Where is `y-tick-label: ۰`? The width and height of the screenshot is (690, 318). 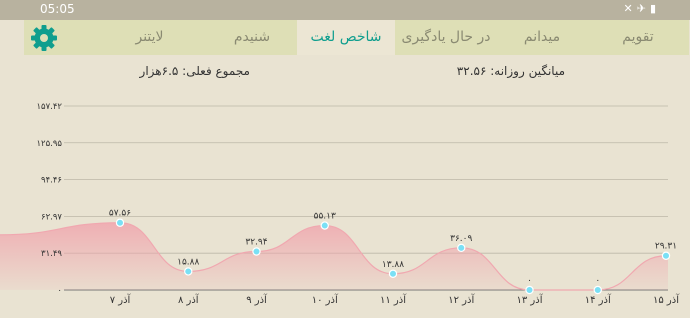
y-tick-label: ۰ is located at coordinates (59, 291).